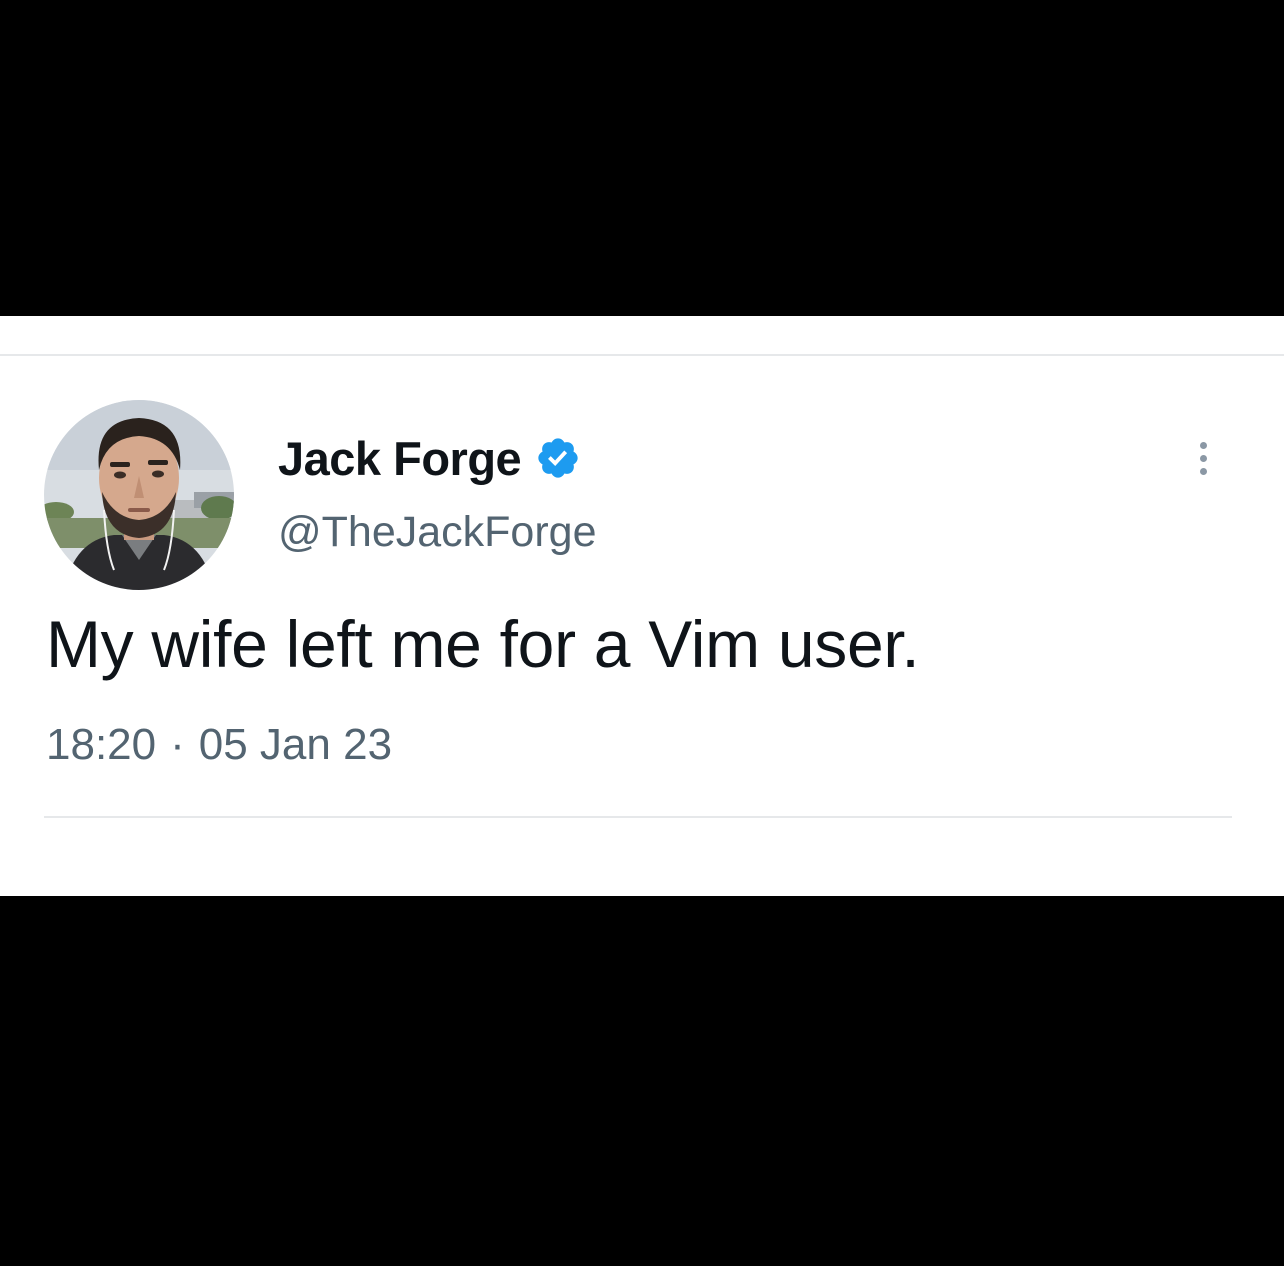 The height and width of the screenshot is (1266, 1284). I want to click on tweet-timestamp: 18:20 · 05 Jan 23, so click(219, 745).